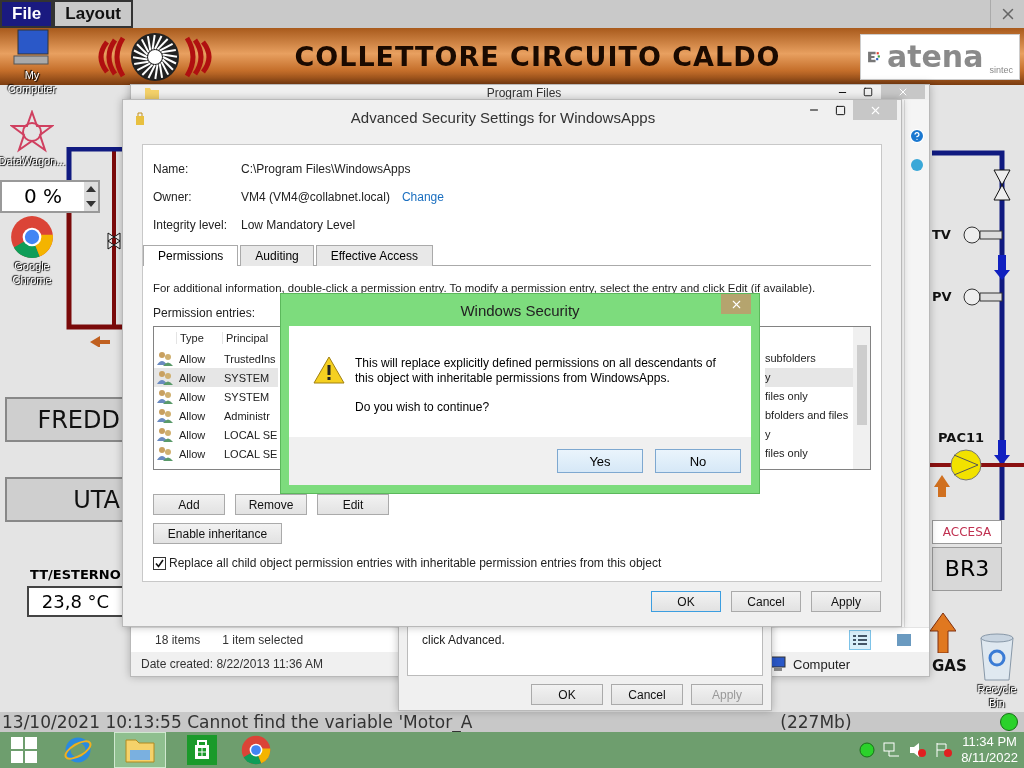 This screenshot has width=1024, height=768. I want to click on inheritance-button: Enable inheritance, so click(217, 533).